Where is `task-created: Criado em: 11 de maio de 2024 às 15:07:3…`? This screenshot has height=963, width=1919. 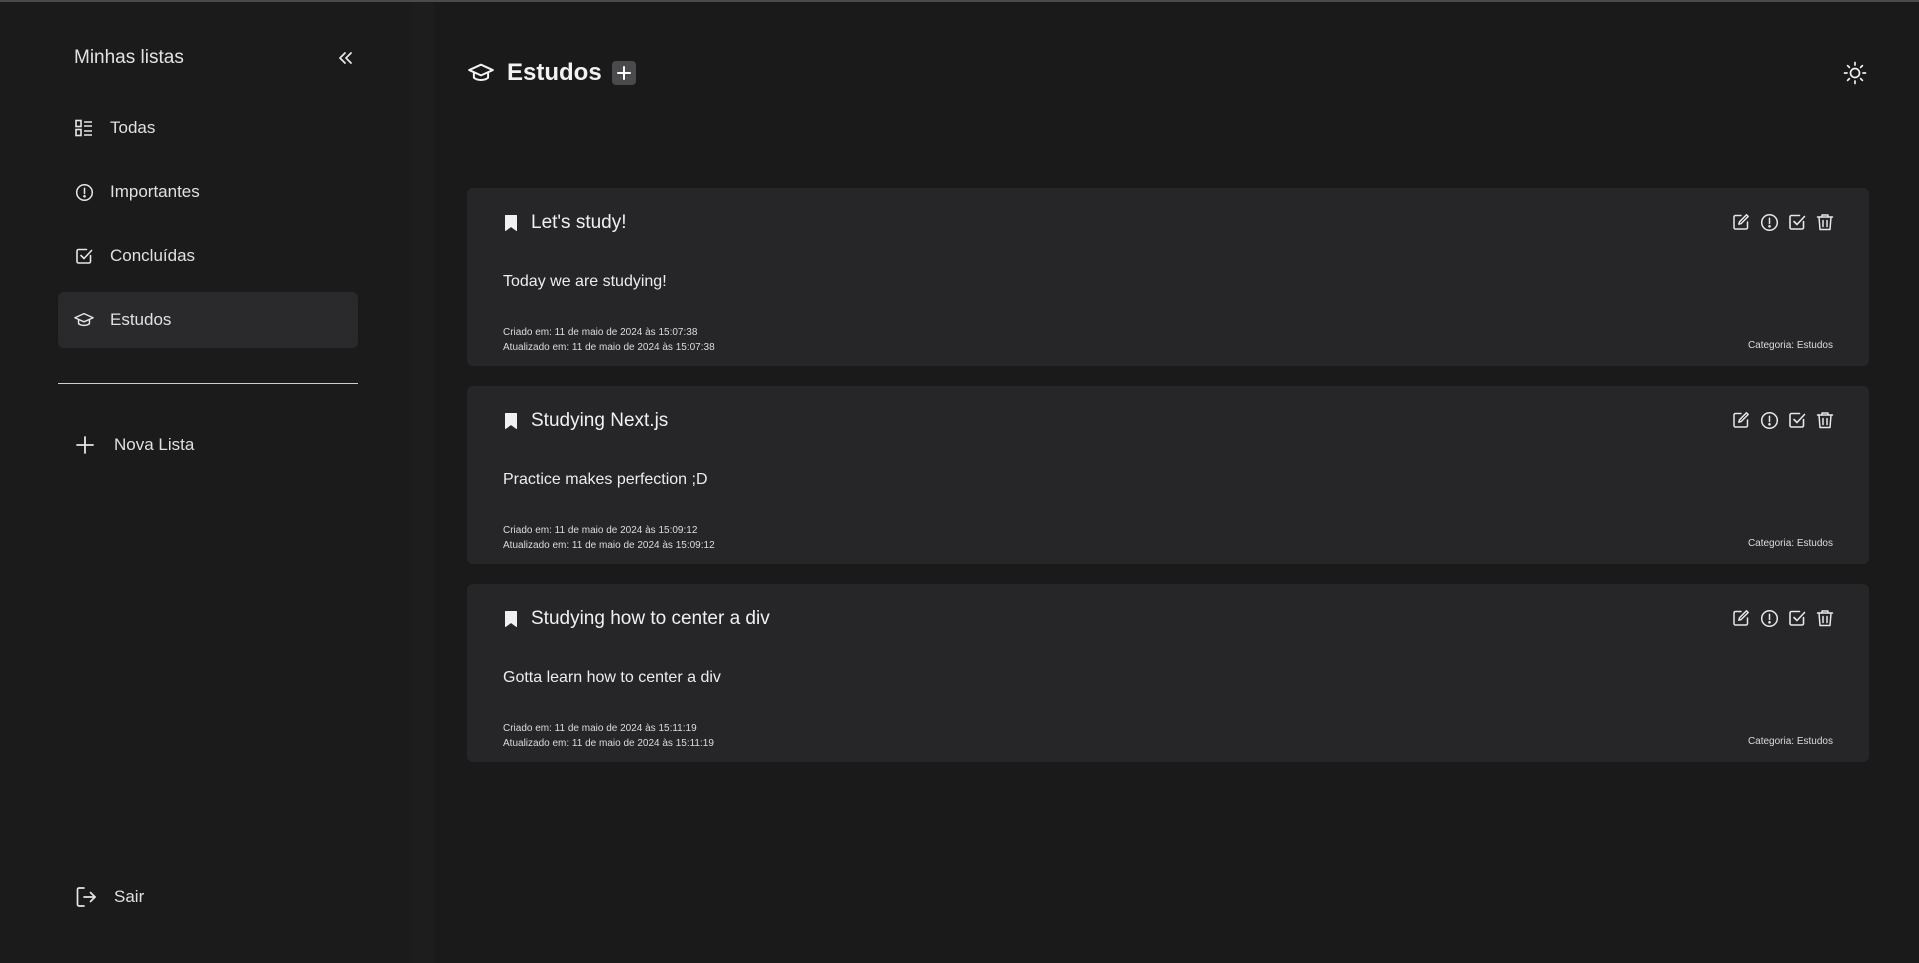
task-created: Criado em: 11 de maio de 2024 às 15:07:3… is located at coordinates (600, 332).